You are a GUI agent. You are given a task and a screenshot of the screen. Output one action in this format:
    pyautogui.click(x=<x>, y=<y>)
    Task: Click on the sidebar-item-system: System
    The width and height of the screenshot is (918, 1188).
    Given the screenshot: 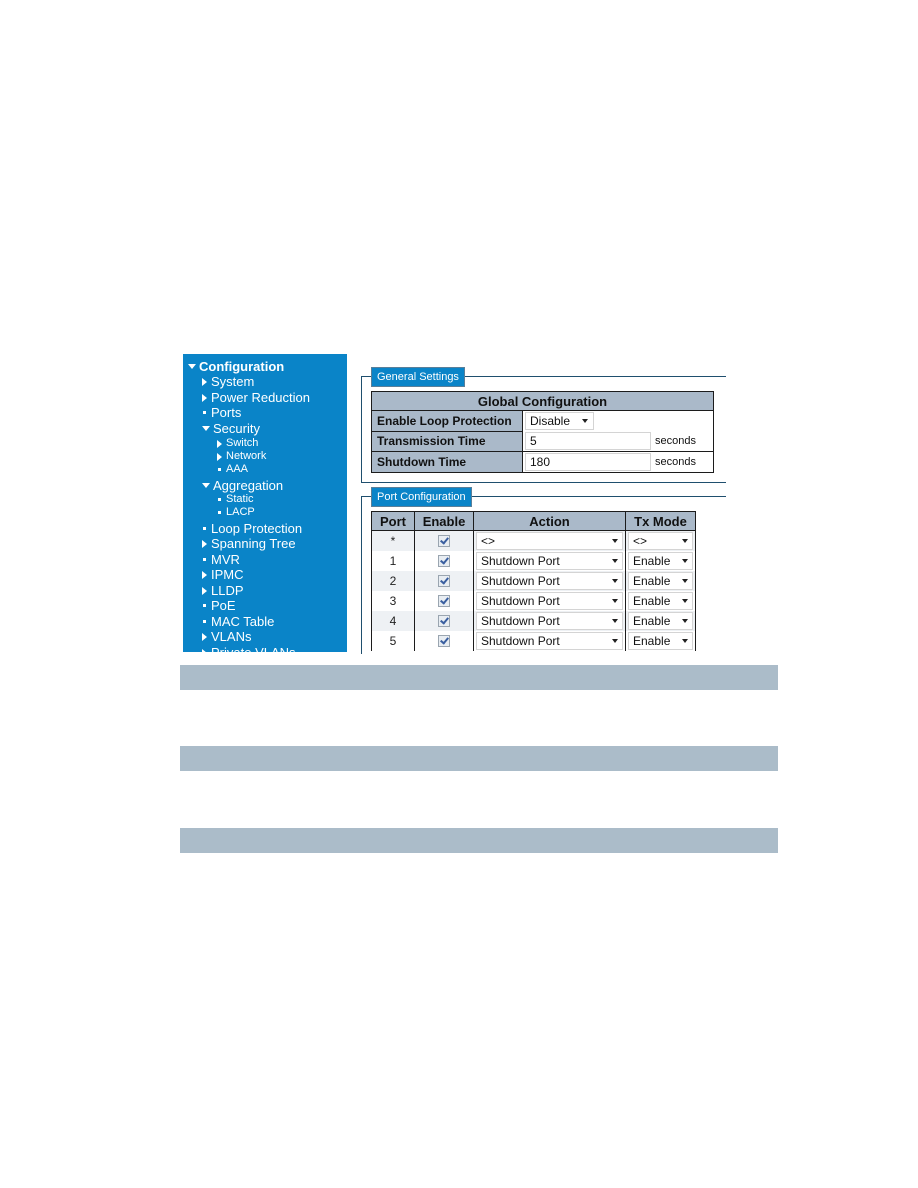 What is the action you would take?
    pyautogui.click(x=228, y=381)
    